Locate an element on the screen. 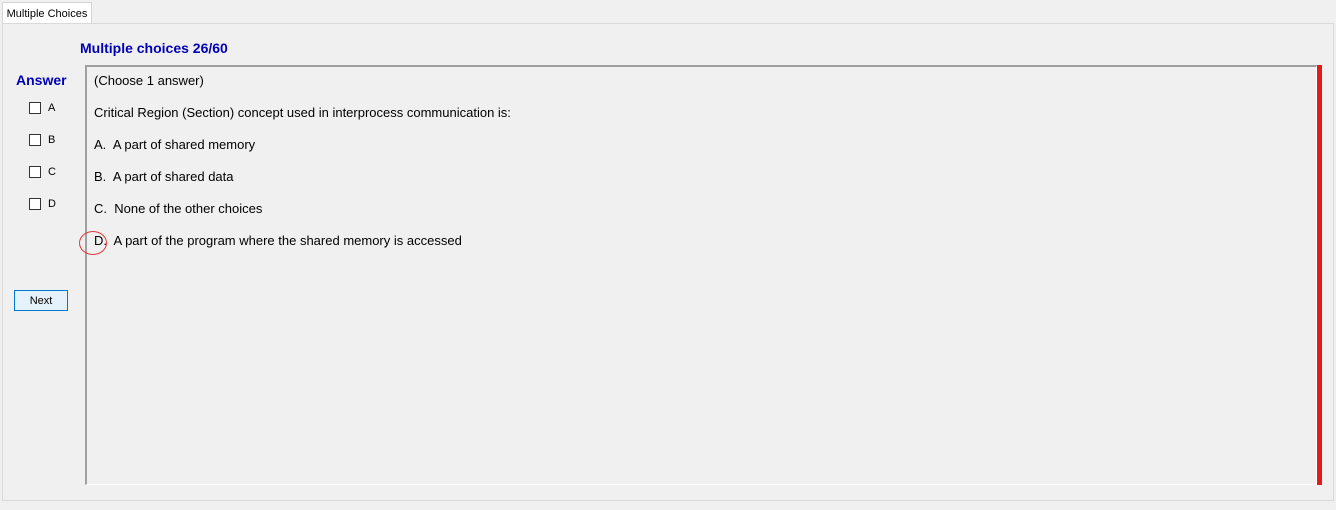 The width and height of the screenshot is (1336, 510). choice-text: None of the other choices is located at coordinates (188, 208).